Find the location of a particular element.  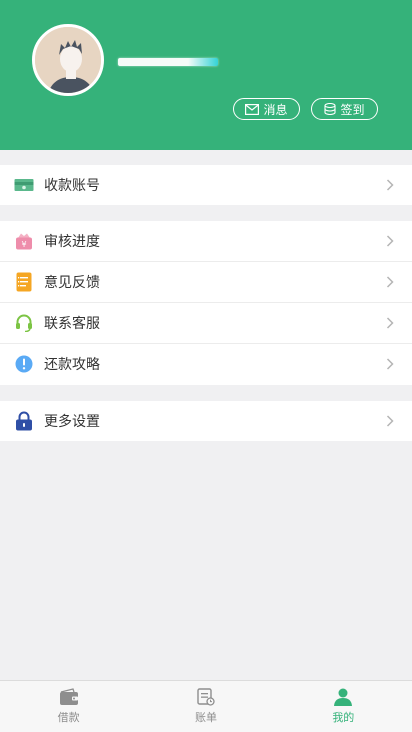

envelope-icon is located at coordinates (252, 109).